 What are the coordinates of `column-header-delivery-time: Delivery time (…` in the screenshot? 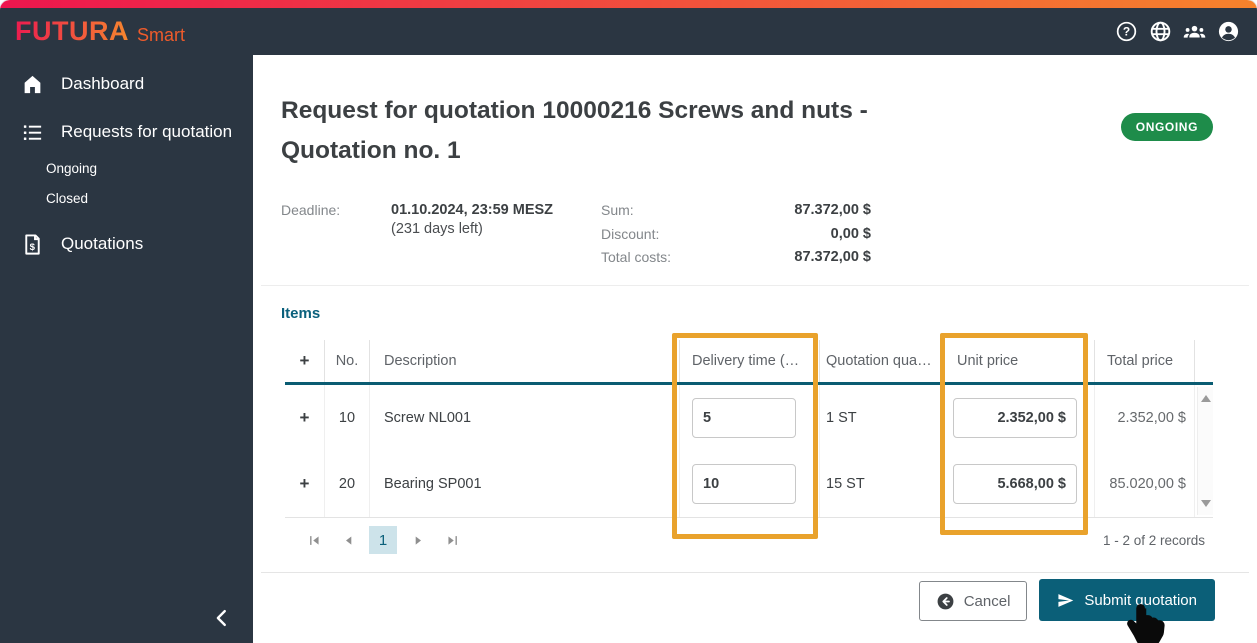 It's located at (750, 361).